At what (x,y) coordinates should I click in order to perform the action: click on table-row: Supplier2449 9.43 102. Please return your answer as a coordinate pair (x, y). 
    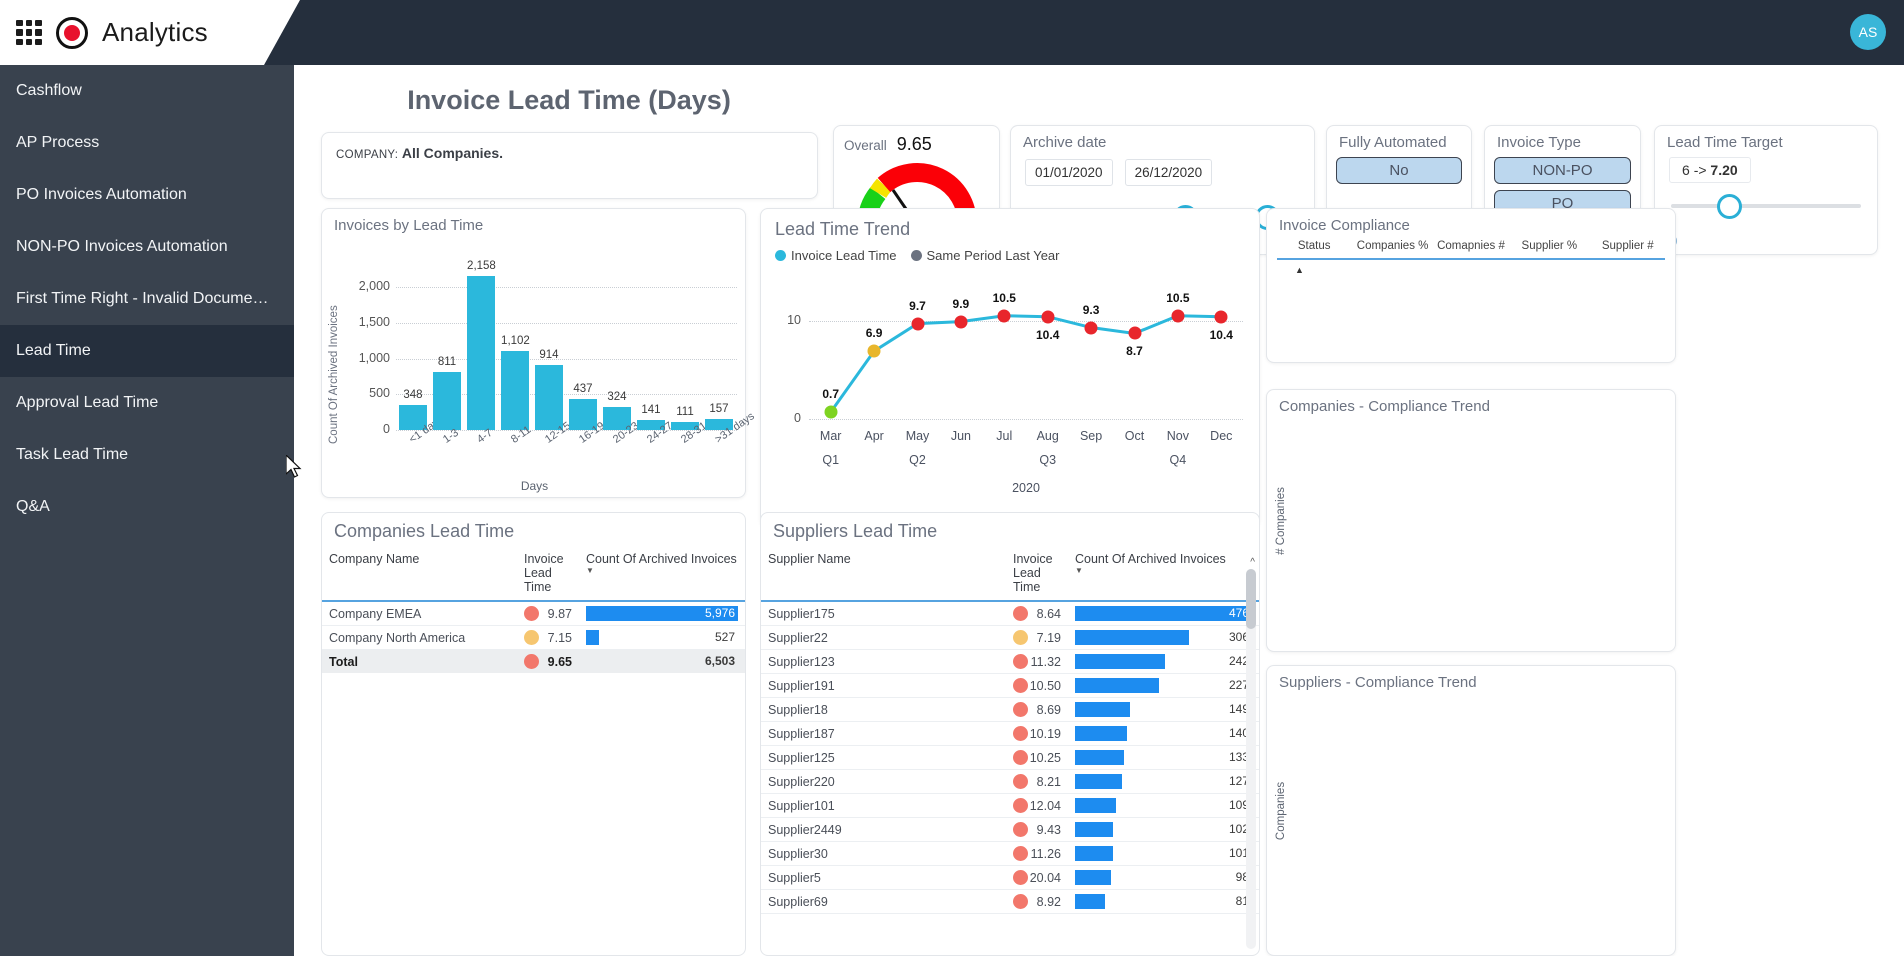
    Looking at the image, I should click on (1010, 829).